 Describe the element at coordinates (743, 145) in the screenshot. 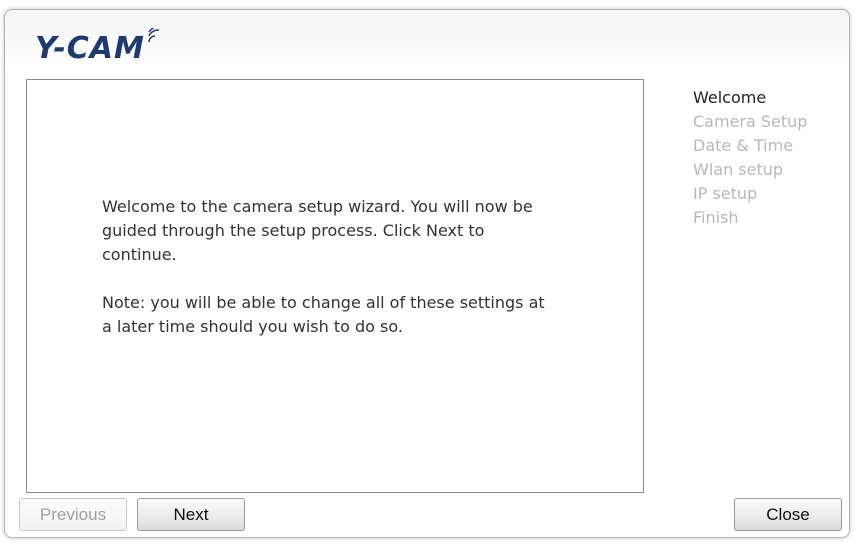

I see `step-date-time: Date & Time` at that location.